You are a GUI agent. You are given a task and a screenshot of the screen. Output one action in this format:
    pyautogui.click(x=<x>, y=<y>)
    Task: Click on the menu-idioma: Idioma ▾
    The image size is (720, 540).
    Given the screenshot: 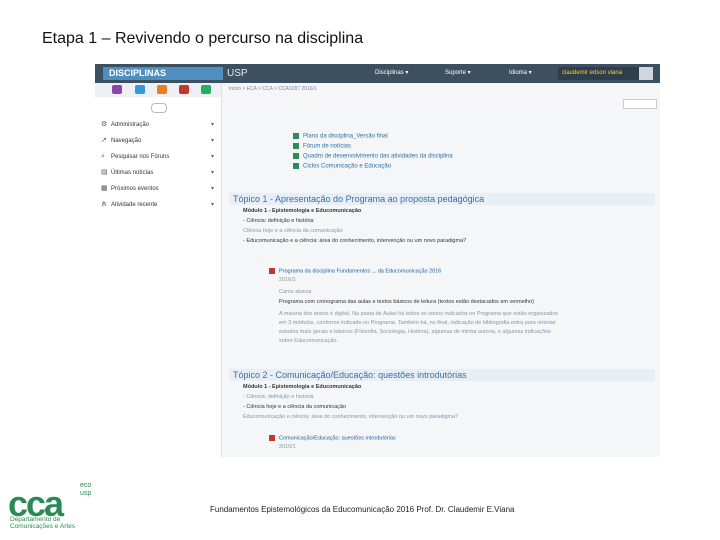 What is the action you would take?
    pyautogui.click(x=520, y=73)
    